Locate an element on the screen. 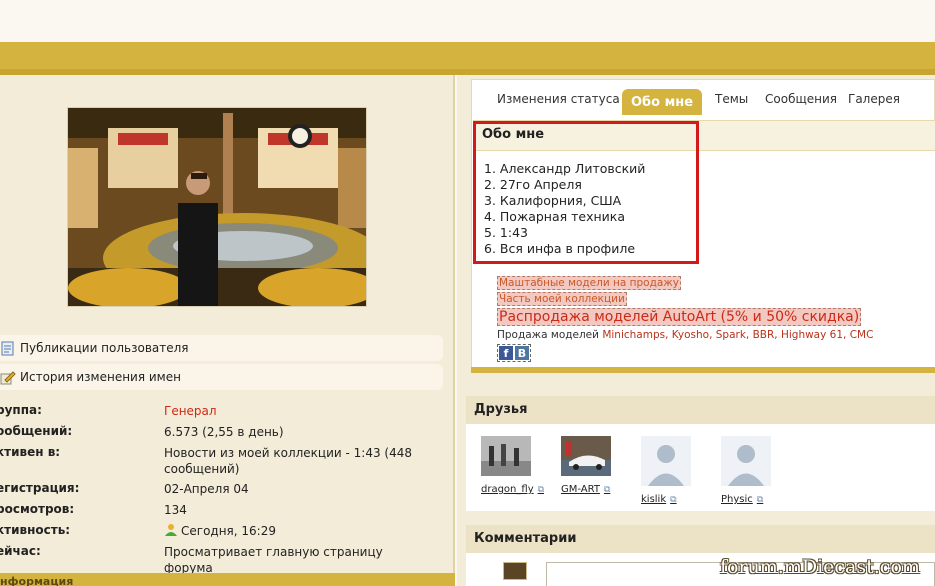 The image size is (935, 586). autoart-sale-prefix: Распродажа моделей is located at coordinates (581, 317).